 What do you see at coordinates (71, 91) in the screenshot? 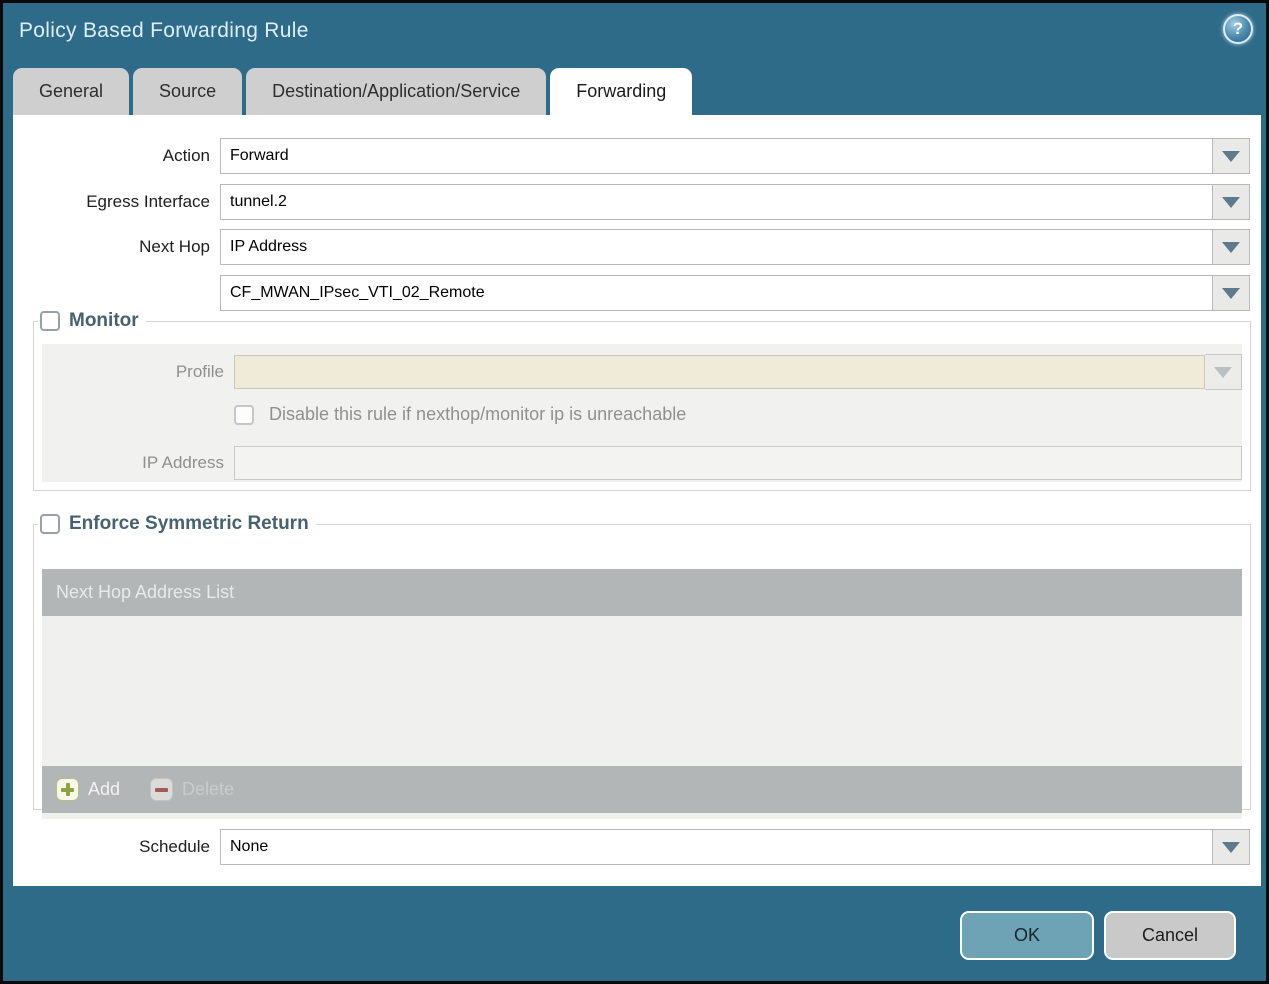
I see `tab-general: General` at bounding box center [71, 91].